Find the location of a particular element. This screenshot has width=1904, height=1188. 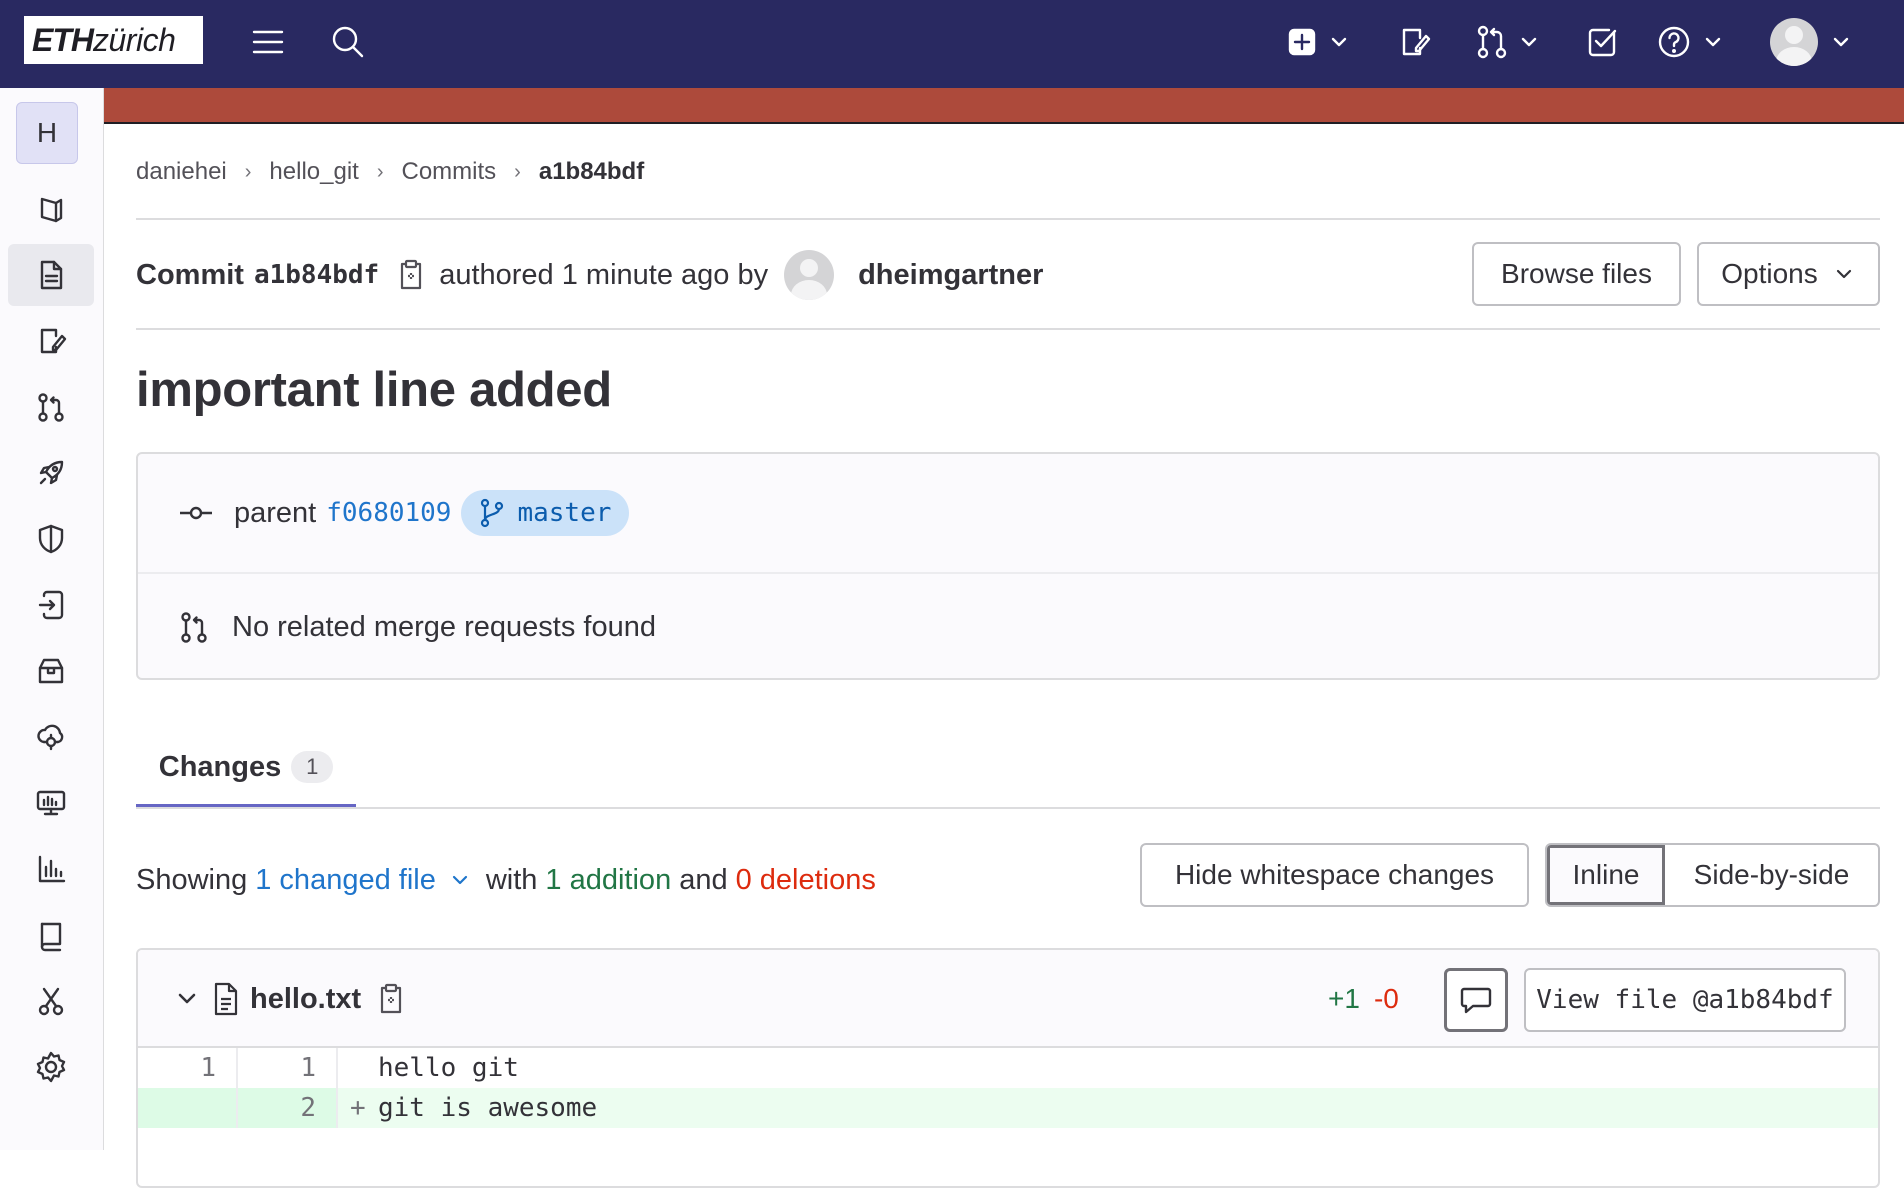

commit-title: important line added is located at coordinates (374, 390).